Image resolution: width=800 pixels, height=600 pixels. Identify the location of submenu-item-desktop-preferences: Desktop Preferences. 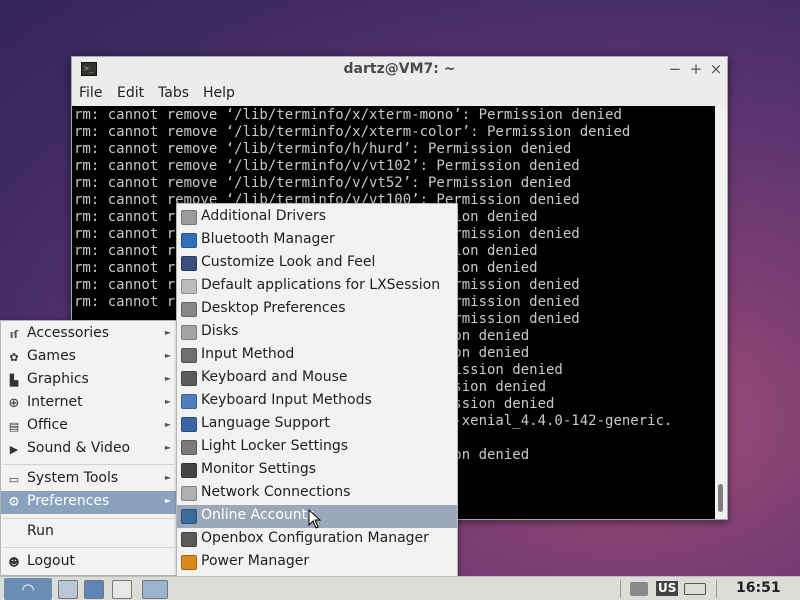
(317, 309).